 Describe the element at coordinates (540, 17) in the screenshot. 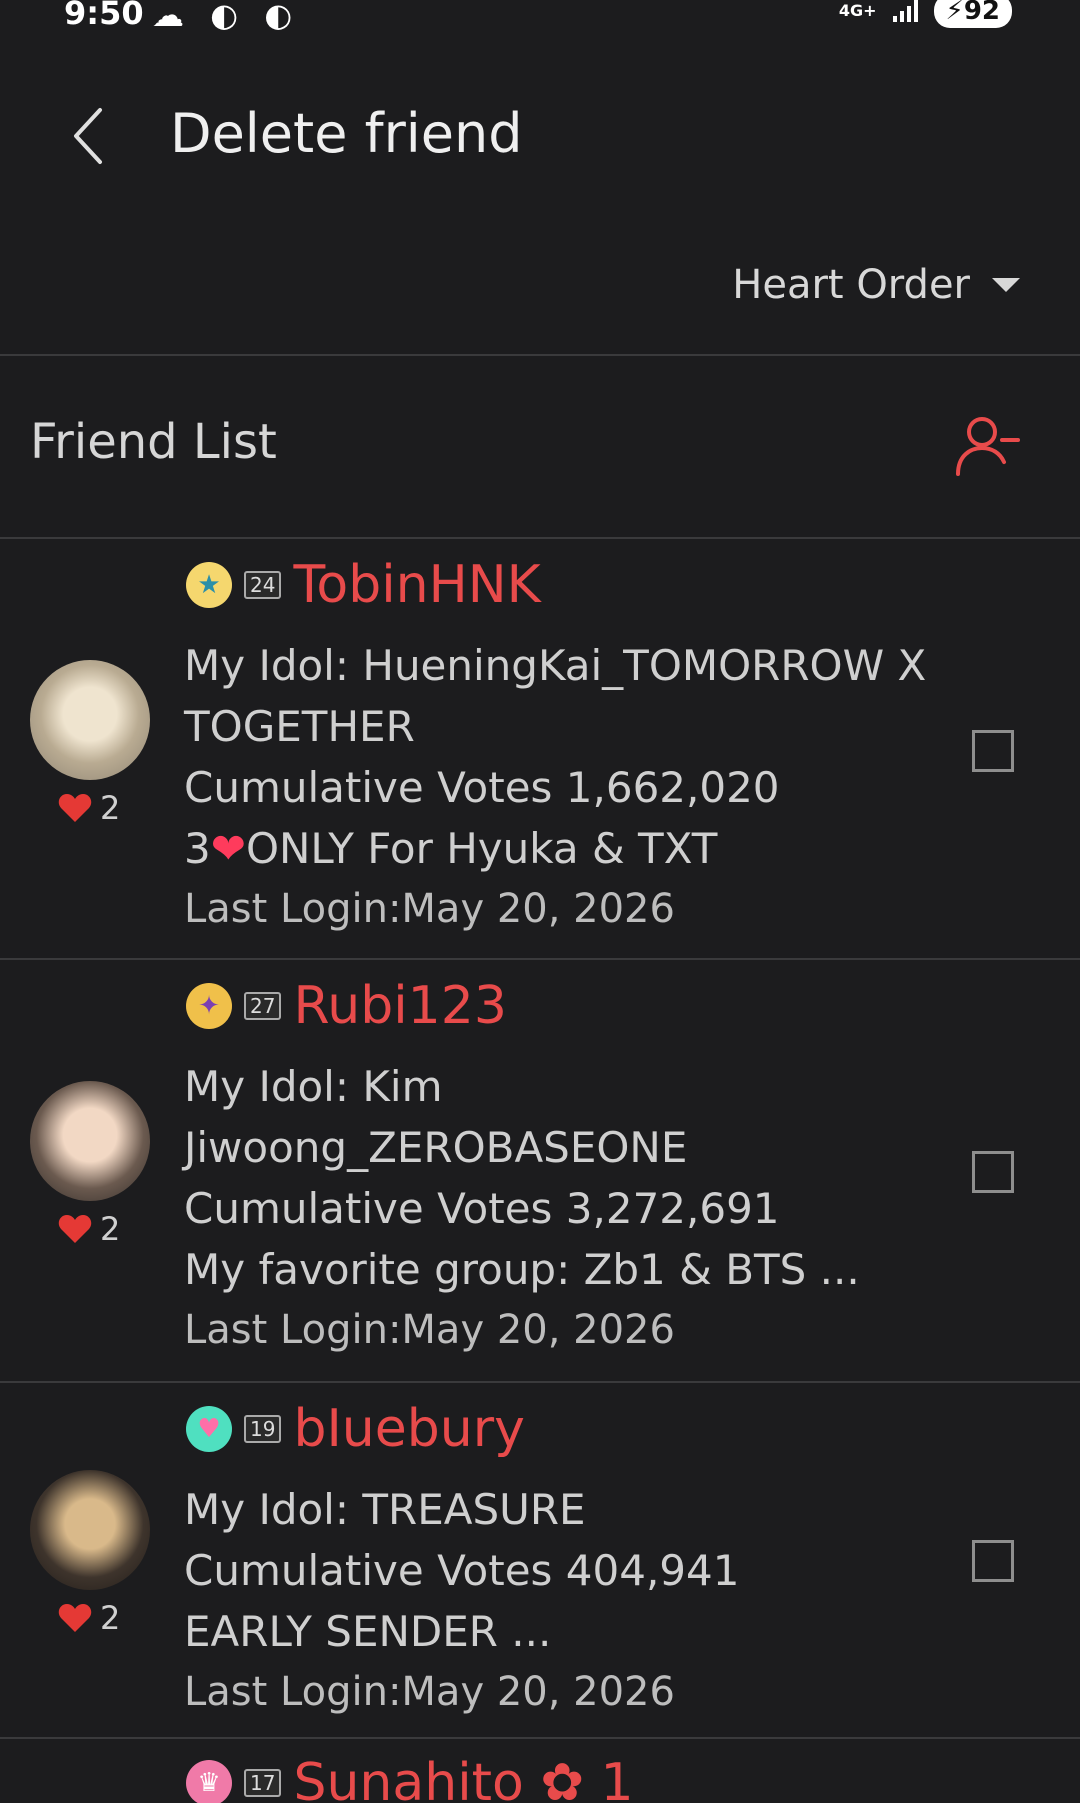

I see `status-bar: 9:50 ☁ ◐ ◐ 4G+ ⚡92` at that location.